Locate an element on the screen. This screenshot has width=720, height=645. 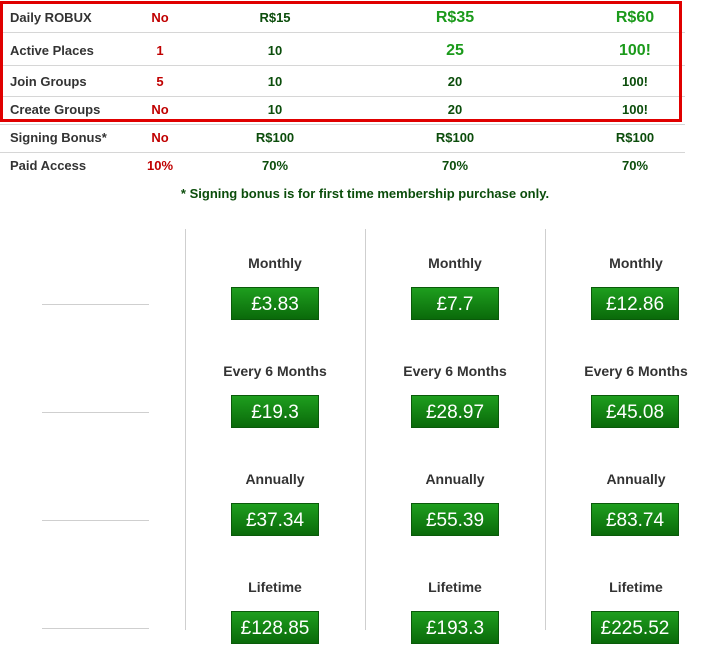
buy-monthly-button: £3.83 is located at coordinates (275, 303).